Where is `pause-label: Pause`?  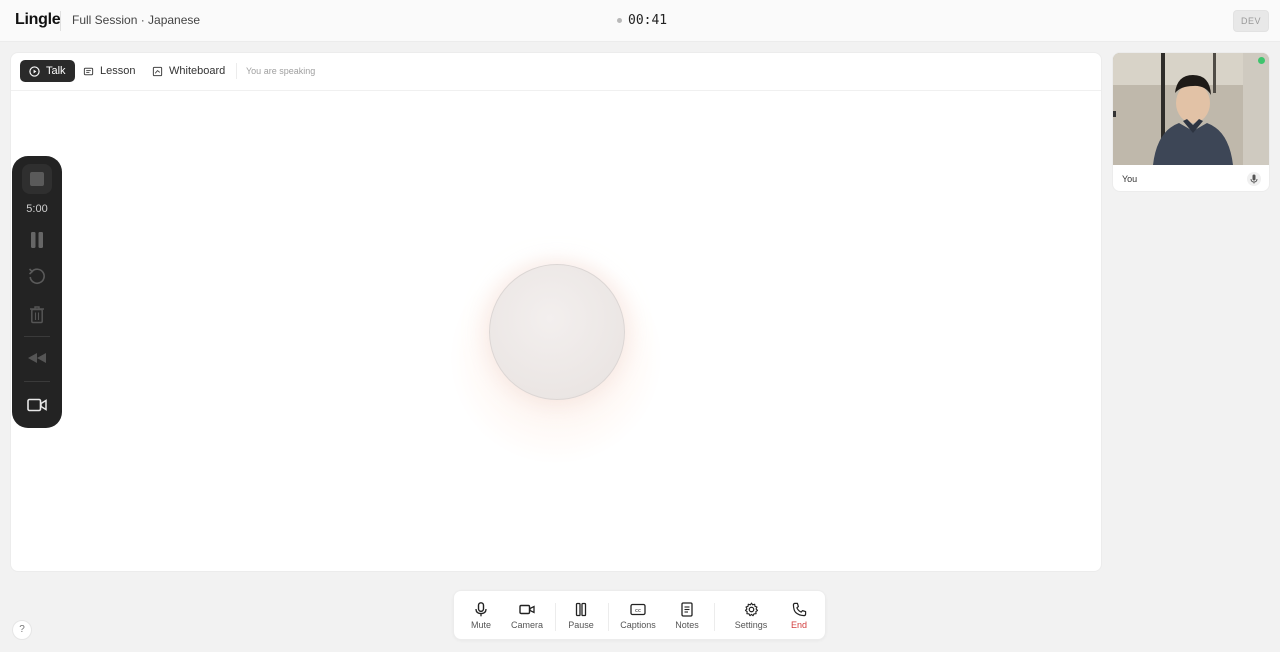 pause-label: Pause is located at coordinates (581, 625).